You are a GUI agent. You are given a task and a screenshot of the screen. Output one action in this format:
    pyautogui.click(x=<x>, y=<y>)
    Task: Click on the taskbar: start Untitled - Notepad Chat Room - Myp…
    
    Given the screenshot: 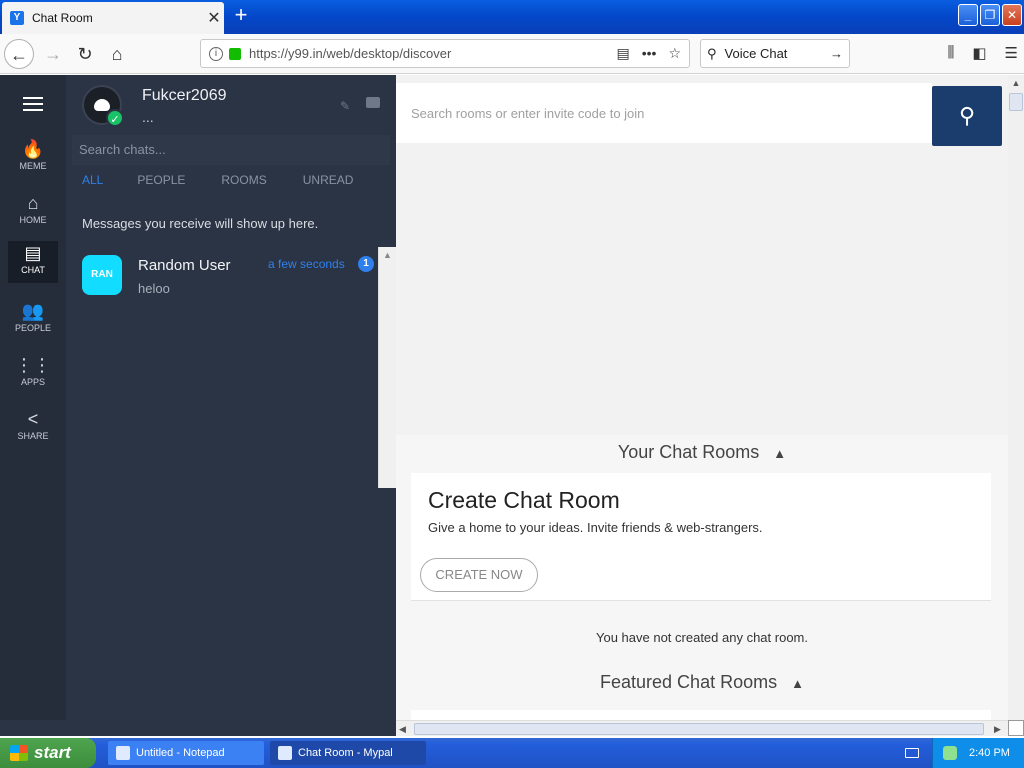 What is the action you would take?
    pyautogui.click(x=512, y=753)
    